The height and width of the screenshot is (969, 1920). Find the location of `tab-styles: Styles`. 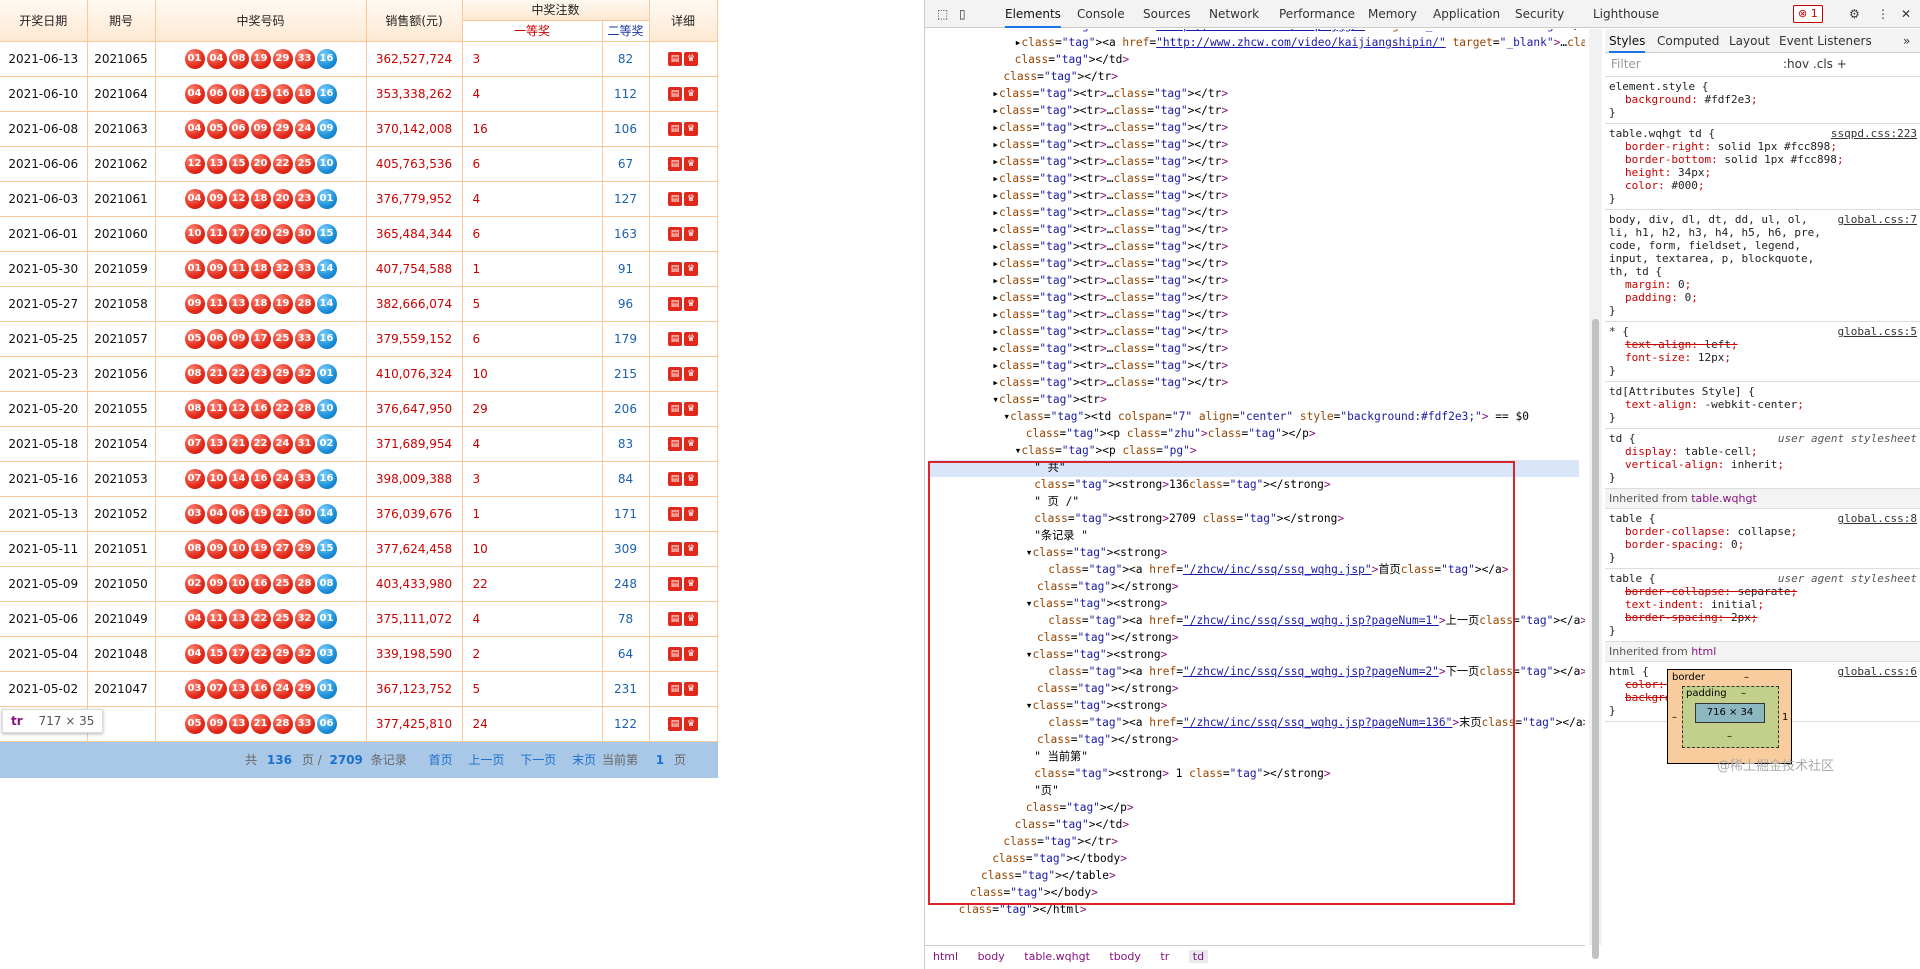

tab-styles: Styles is located at coordinates (1627, 41).